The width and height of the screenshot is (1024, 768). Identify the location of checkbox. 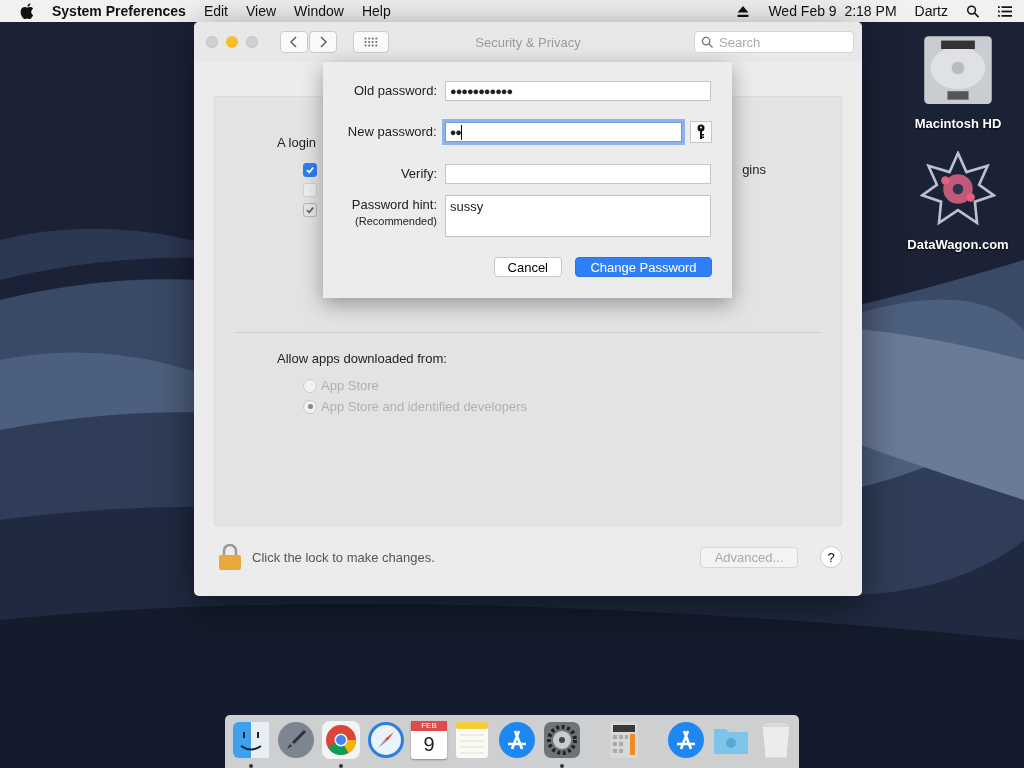
(310, 169).